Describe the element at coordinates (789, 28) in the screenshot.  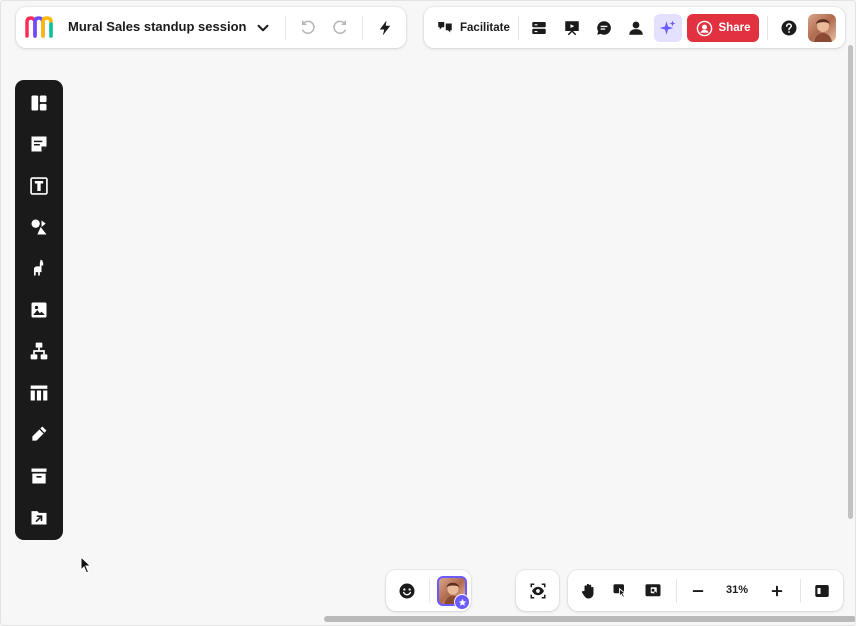
I see `help-icon` at that location.